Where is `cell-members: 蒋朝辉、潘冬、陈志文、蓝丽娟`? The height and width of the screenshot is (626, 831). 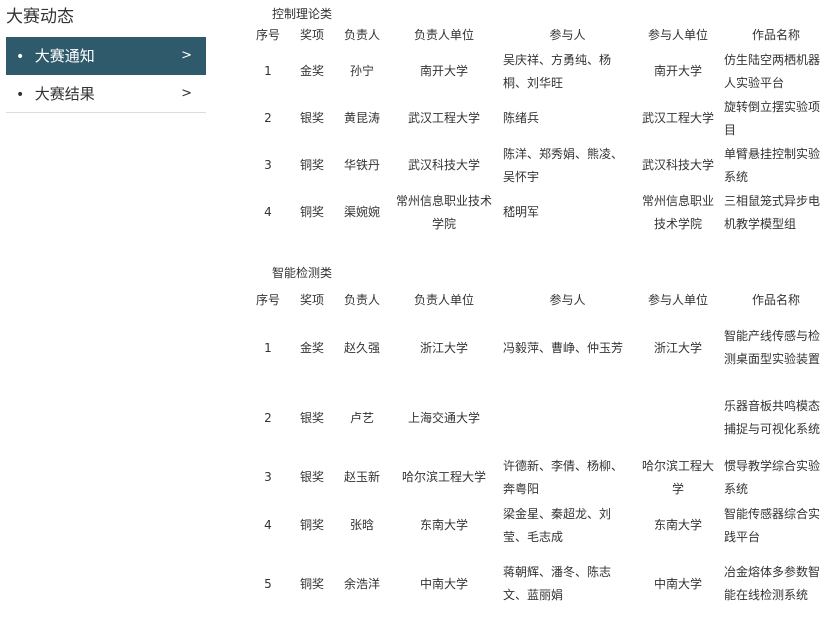
cell-members: 蒋朝辉、潘冬、陈志文、蓝丽娟 is located at coordinates (557, 583).